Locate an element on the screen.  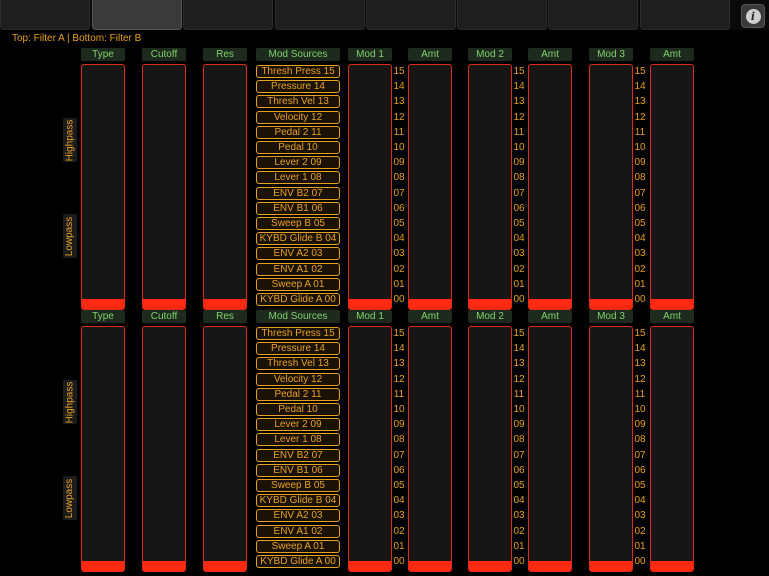
mod1-slider-fill is located at coordinates (370, 566).